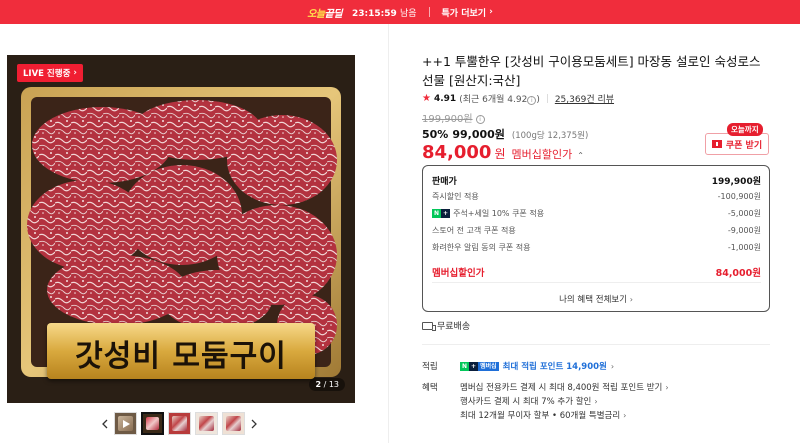 Image resolution: width=800 pixels, height=443 pixels. What do you see at coordinates (152, 423) in the screenshot?
I see `thumbnail-selected` at bounding box center [152, 423].